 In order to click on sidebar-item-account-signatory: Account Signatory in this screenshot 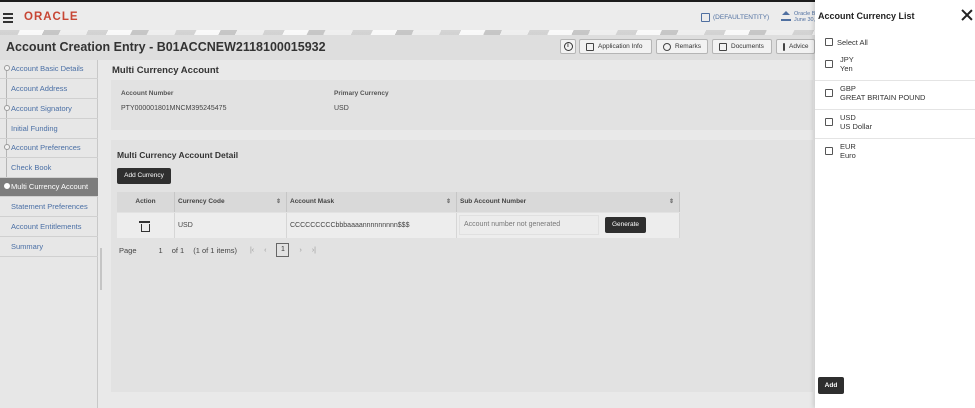, I will do `click(49, 109)`.